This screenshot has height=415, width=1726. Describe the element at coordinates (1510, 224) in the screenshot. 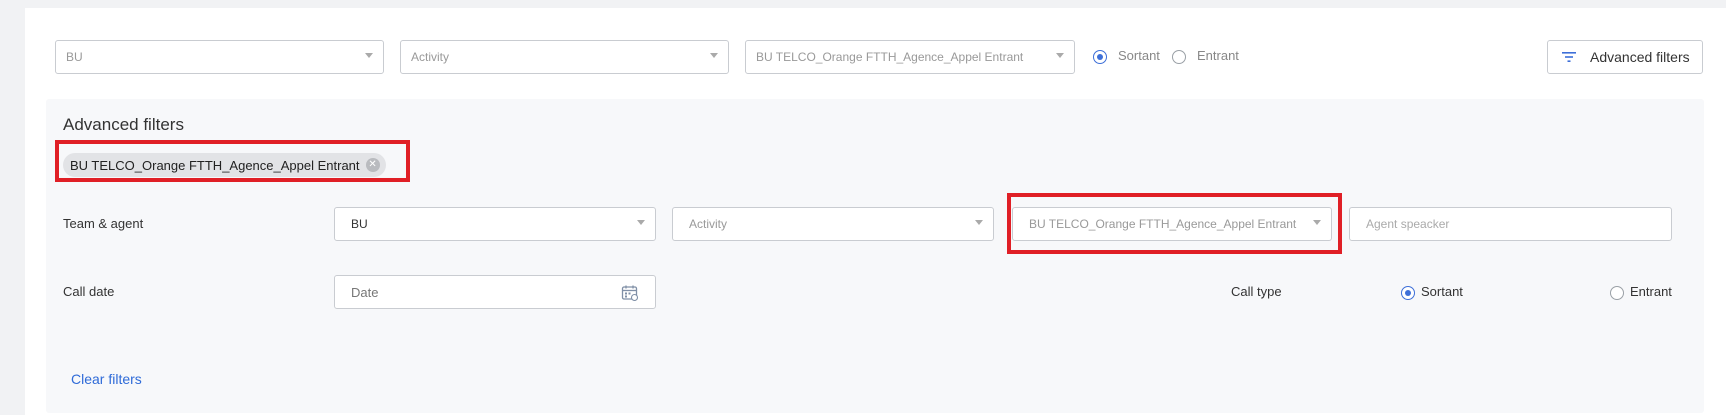

I see `agent-speaker-input: Agent speacker` at that location.